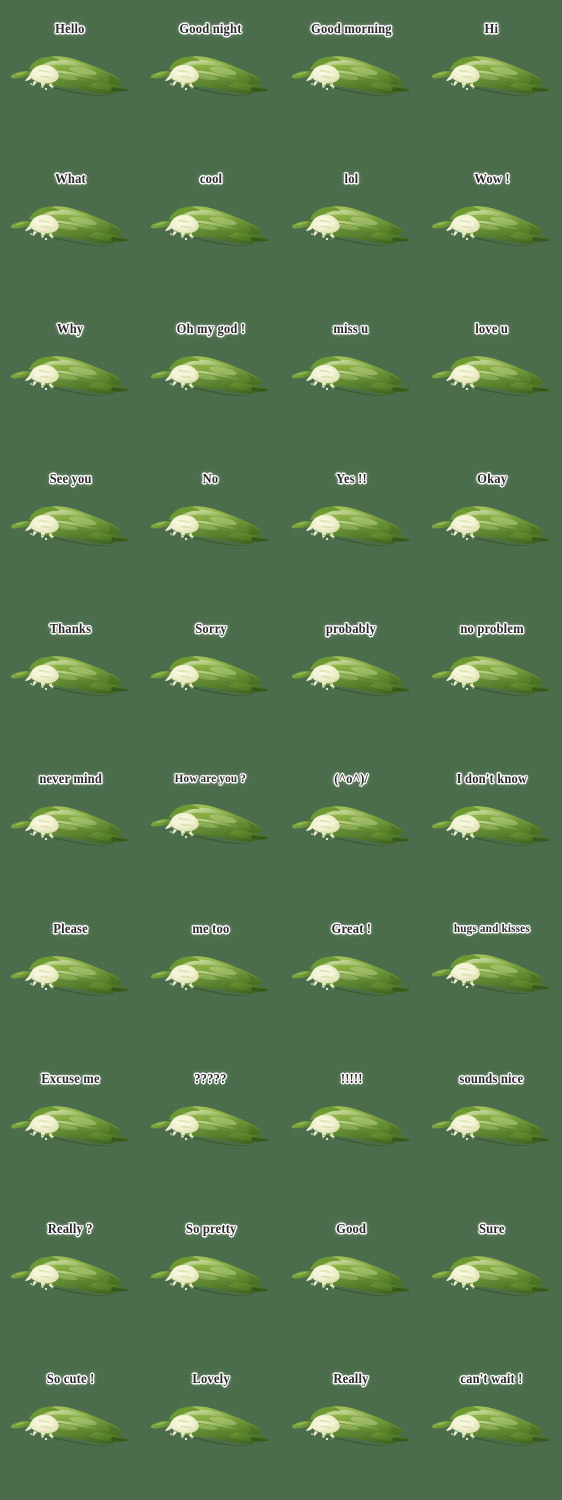  I want to click on sticker-item: So pretty, so click(211, 1275).